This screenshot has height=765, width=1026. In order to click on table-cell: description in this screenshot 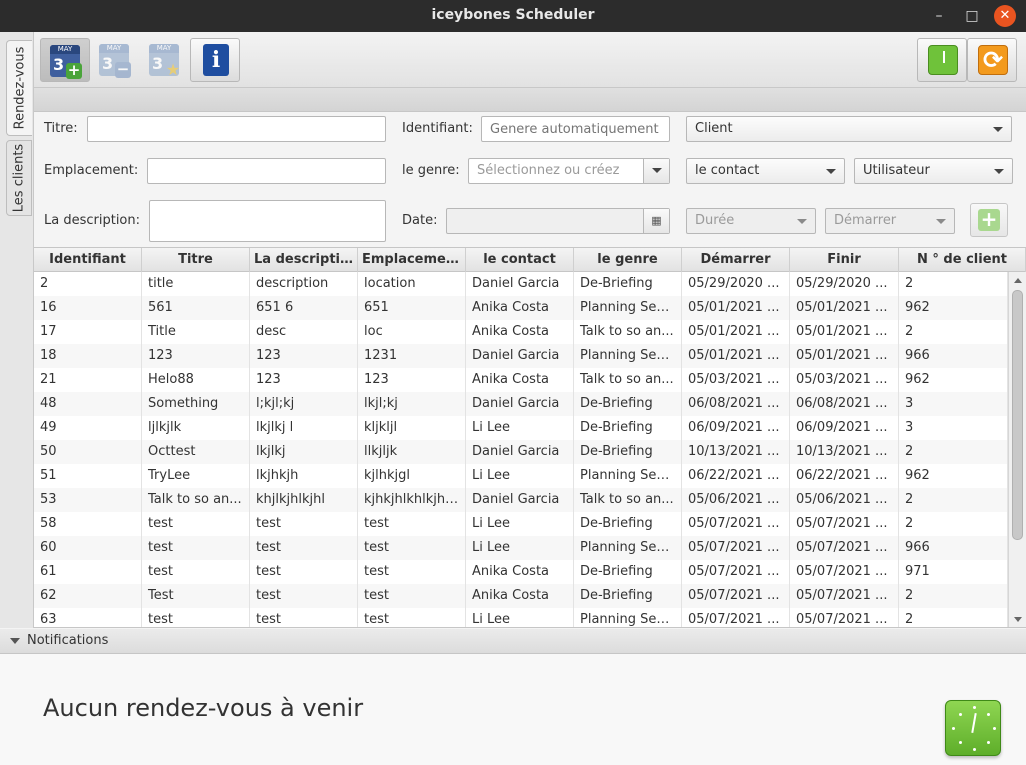, I will do `click(304, 284)`.